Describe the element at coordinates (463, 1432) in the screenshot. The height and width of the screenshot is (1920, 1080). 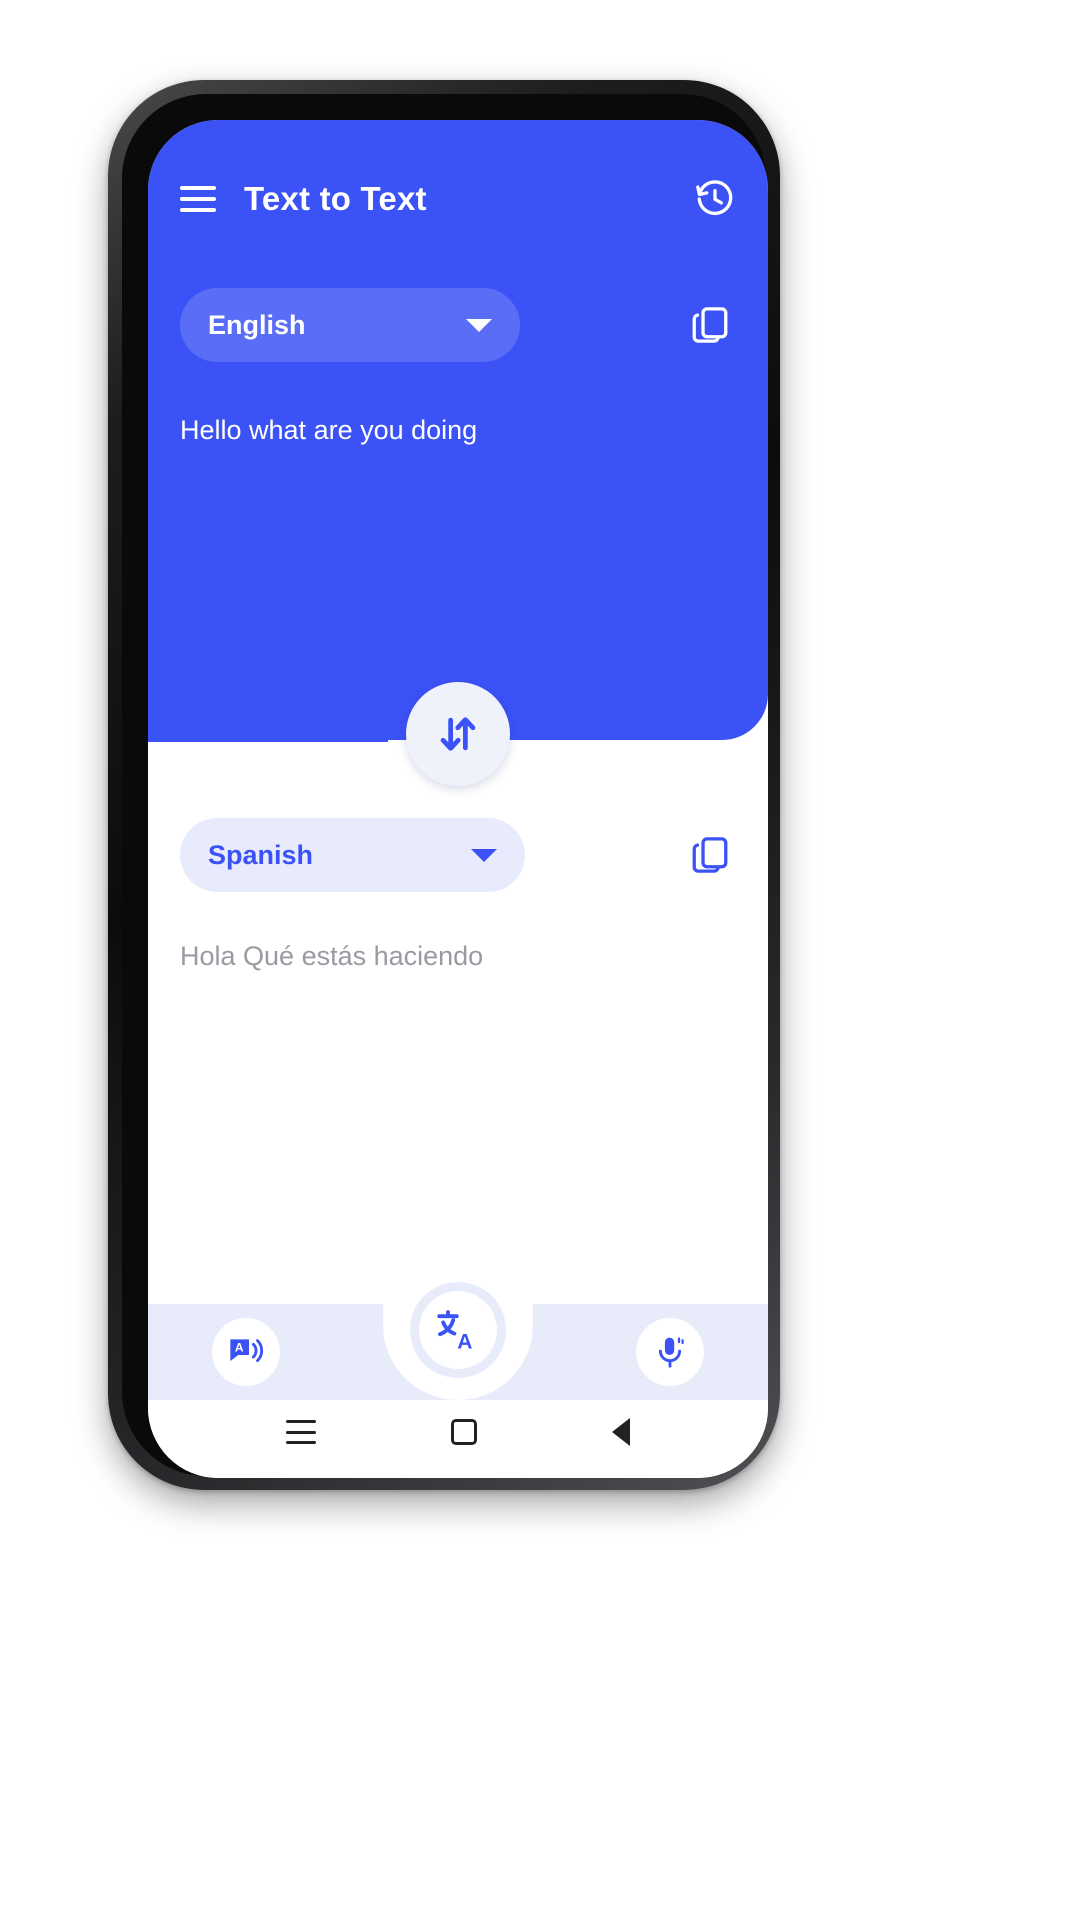
I see `home-square-icon` at that location.